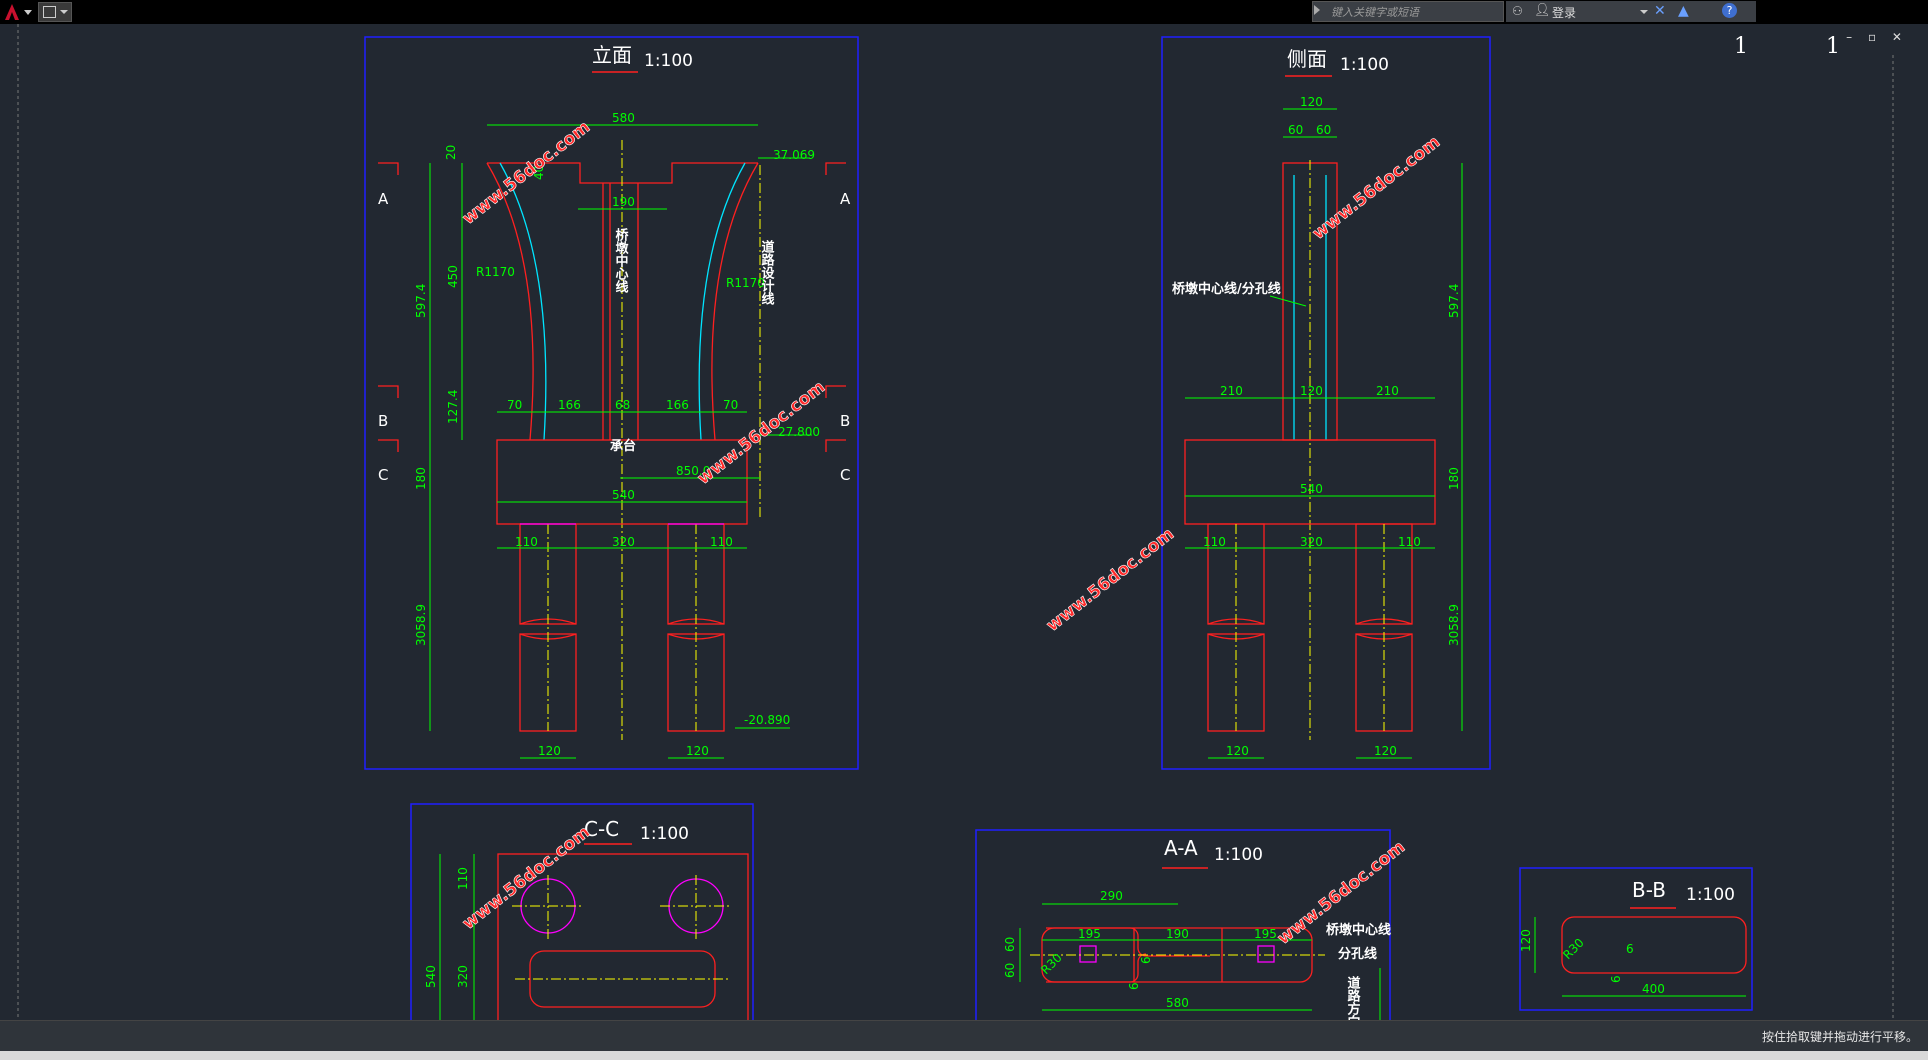  What do you see at coordinates (526, 173) in the screenshot?
I see `watermark-1: www.56doc.com` at bounding box center [526, 173].